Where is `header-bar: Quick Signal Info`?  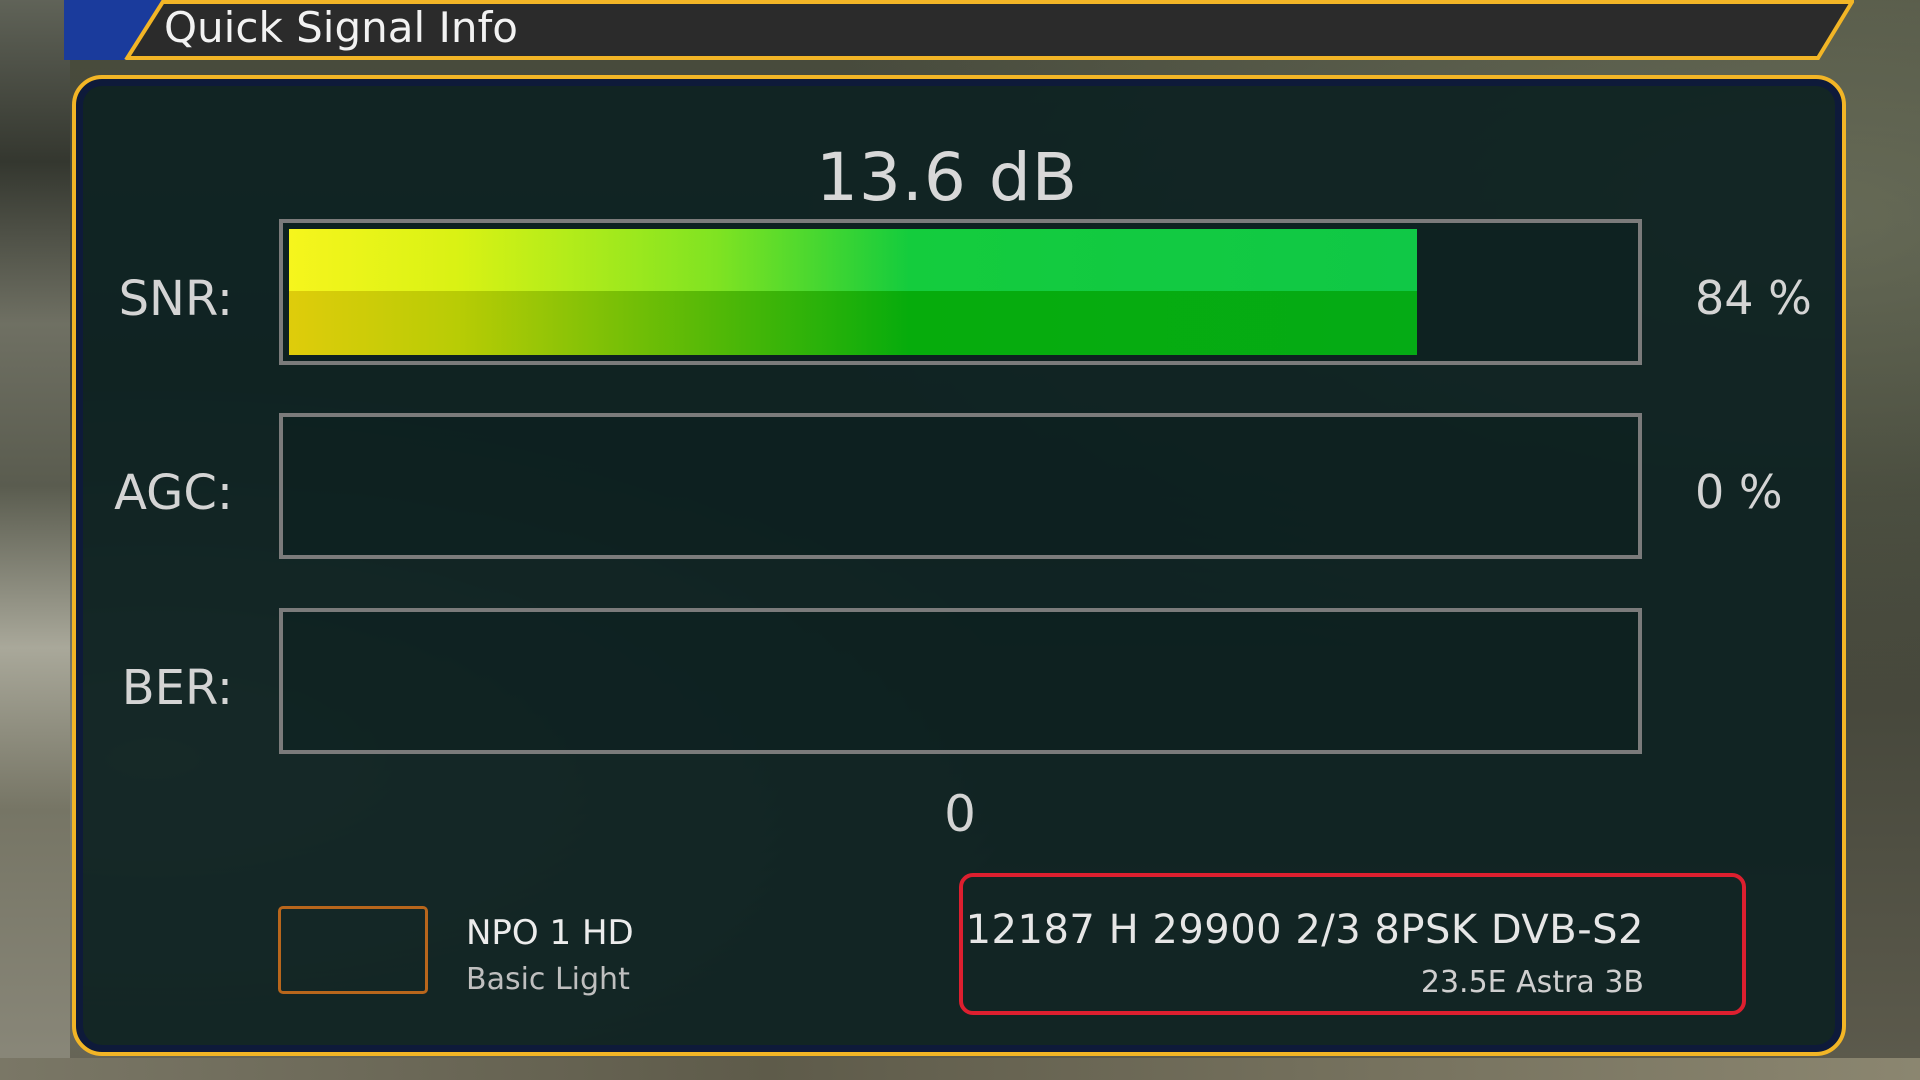
header-bar: Quick Signal Info is located at coordinates (959, 30).